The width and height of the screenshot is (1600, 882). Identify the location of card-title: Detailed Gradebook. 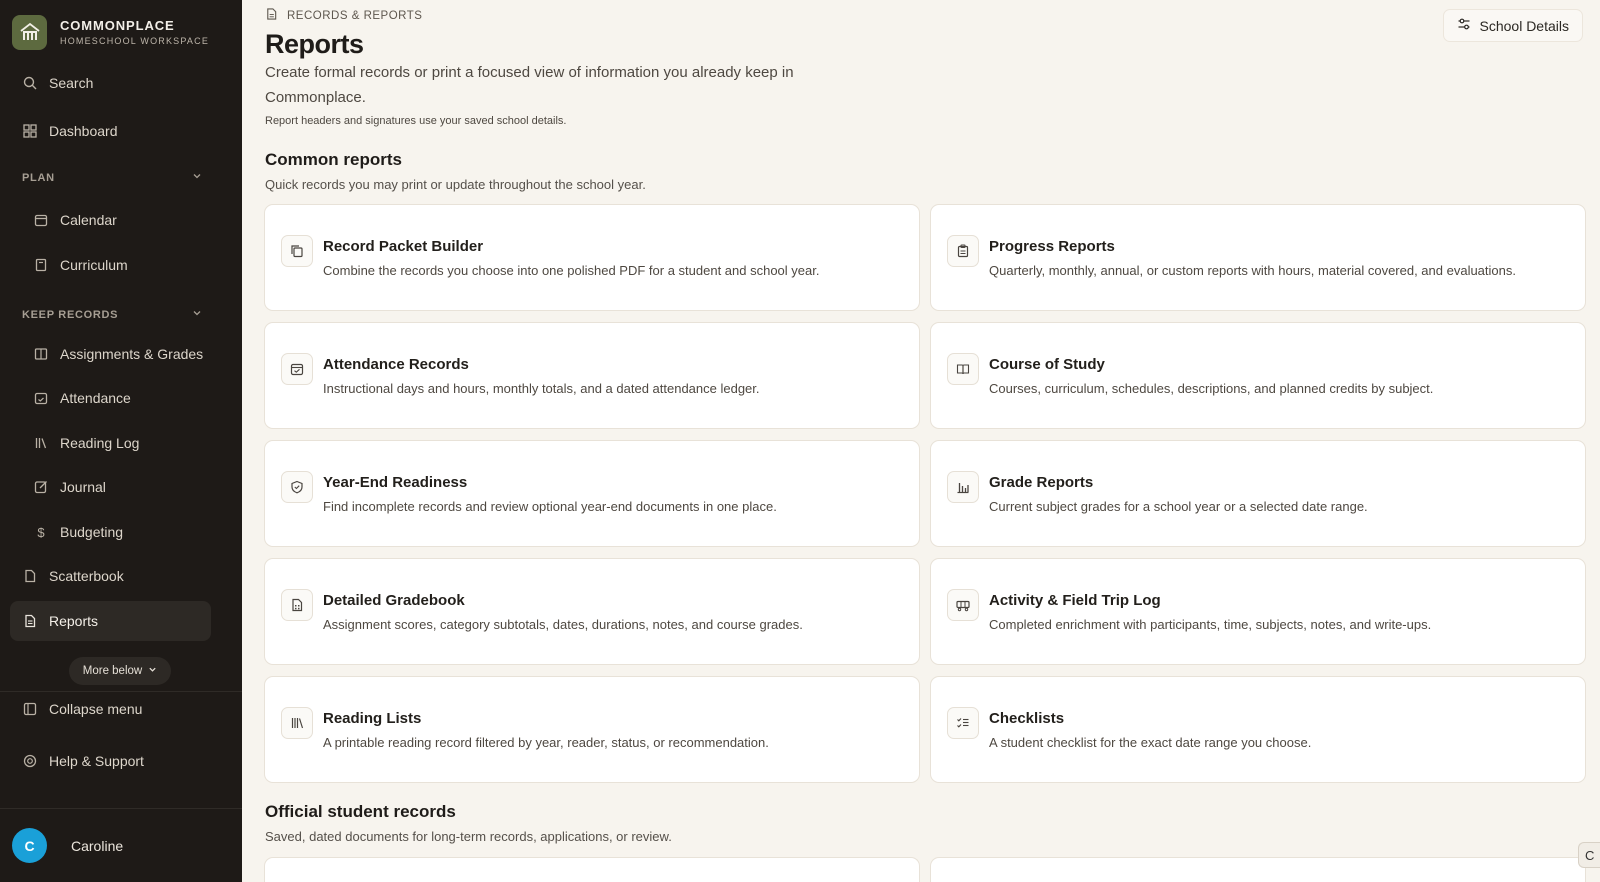
(394, 600).